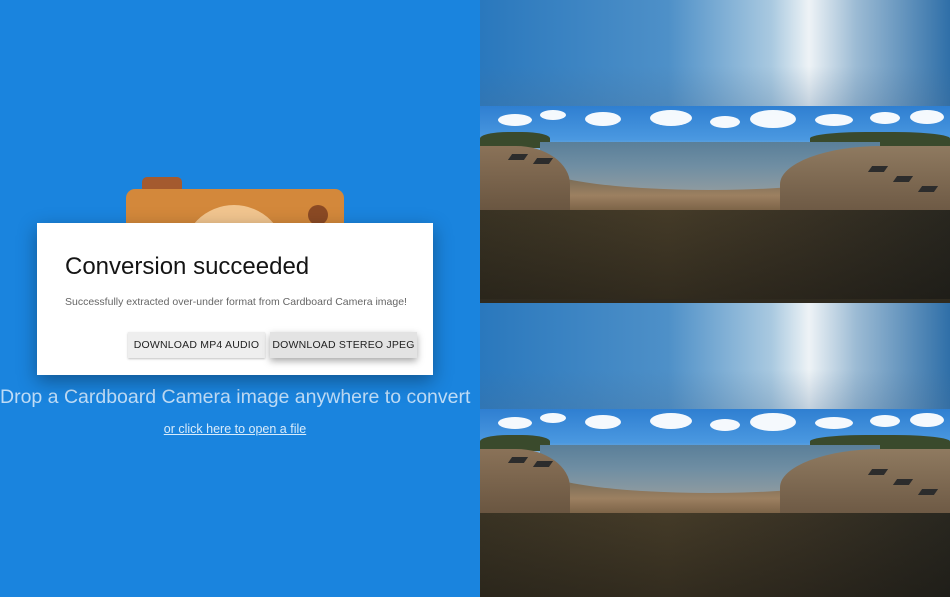 The height and width of the screenshot is (597, 950). What do you see at coordinates (196, 345) in the screenshot?
I see `download-mp4-audio-button: DOWNLOAD MP4 AUDIO` at bounding box center [196, 345].